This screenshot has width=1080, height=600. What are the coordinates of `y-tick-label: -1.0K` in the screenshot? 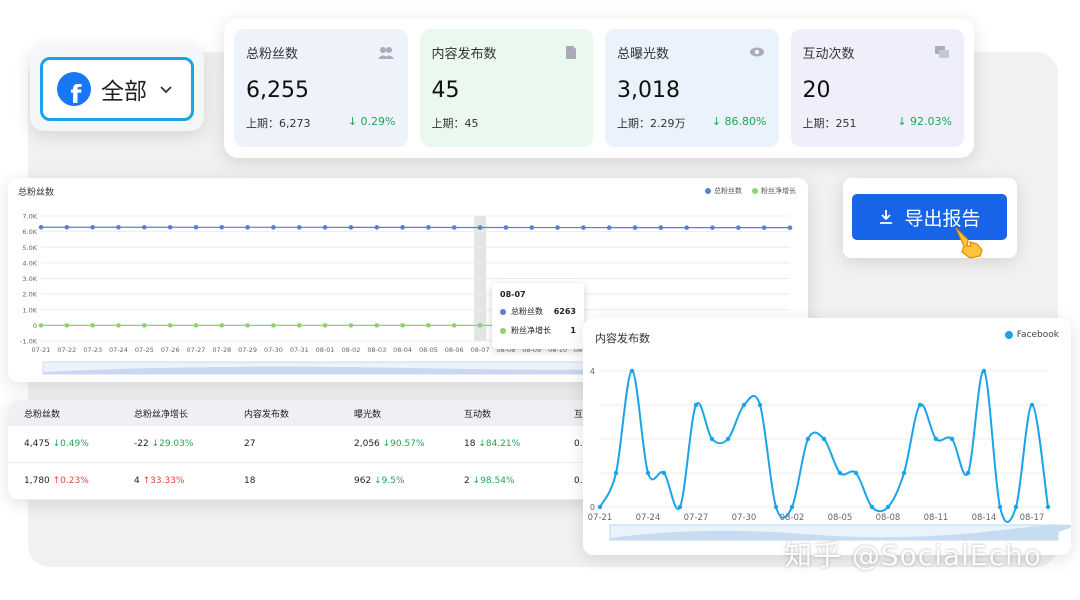 It's located at (29, 342).